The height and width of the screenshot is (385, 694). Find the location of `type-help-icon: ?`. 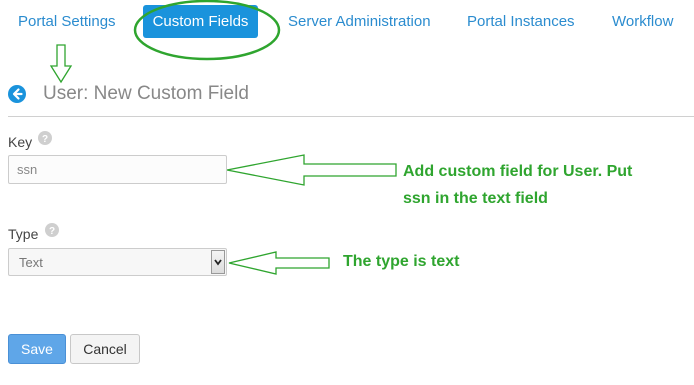

type-help-icon: ? is located at coordinates (52, 230).